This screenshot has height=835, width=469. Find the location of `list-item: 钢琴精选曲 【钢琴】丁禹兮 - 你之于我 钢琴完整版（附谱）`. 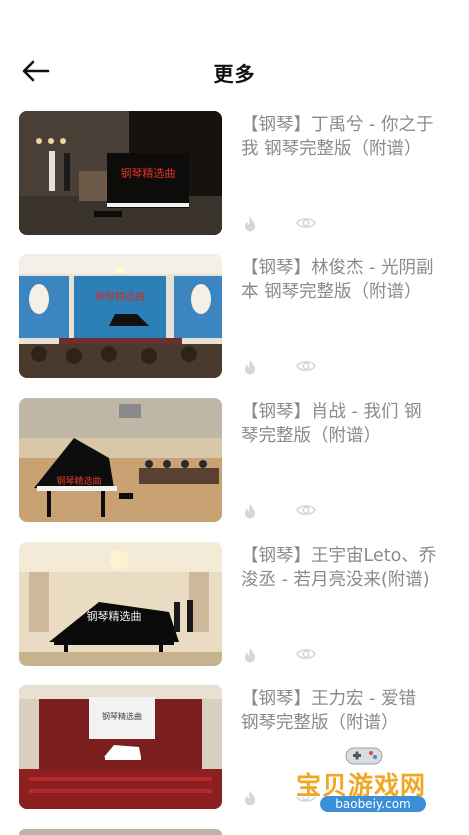

list-item: 钢琴精选曲 【钢琴】丁禹兮 - 你之于我 钢琴完整版（附谱） is located at coordinates (234, 173).